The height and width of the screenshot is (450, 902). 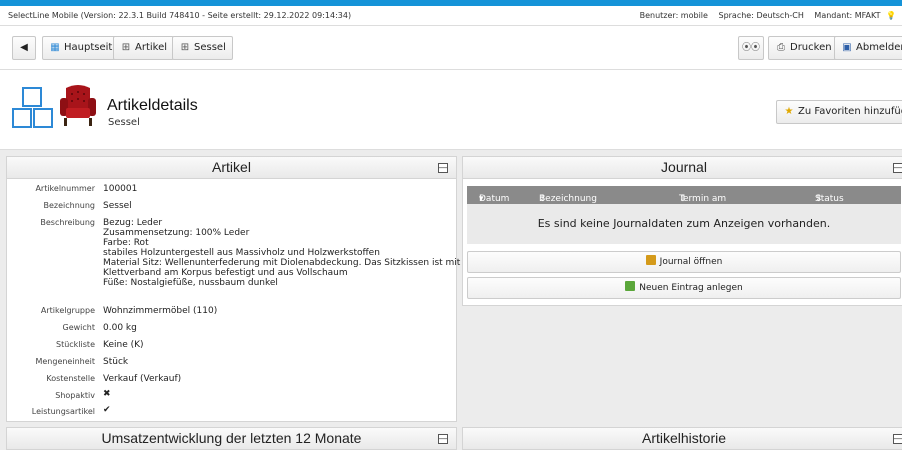 I want to click on triangle-left-icon: ◀, so click(x=24, y=47).